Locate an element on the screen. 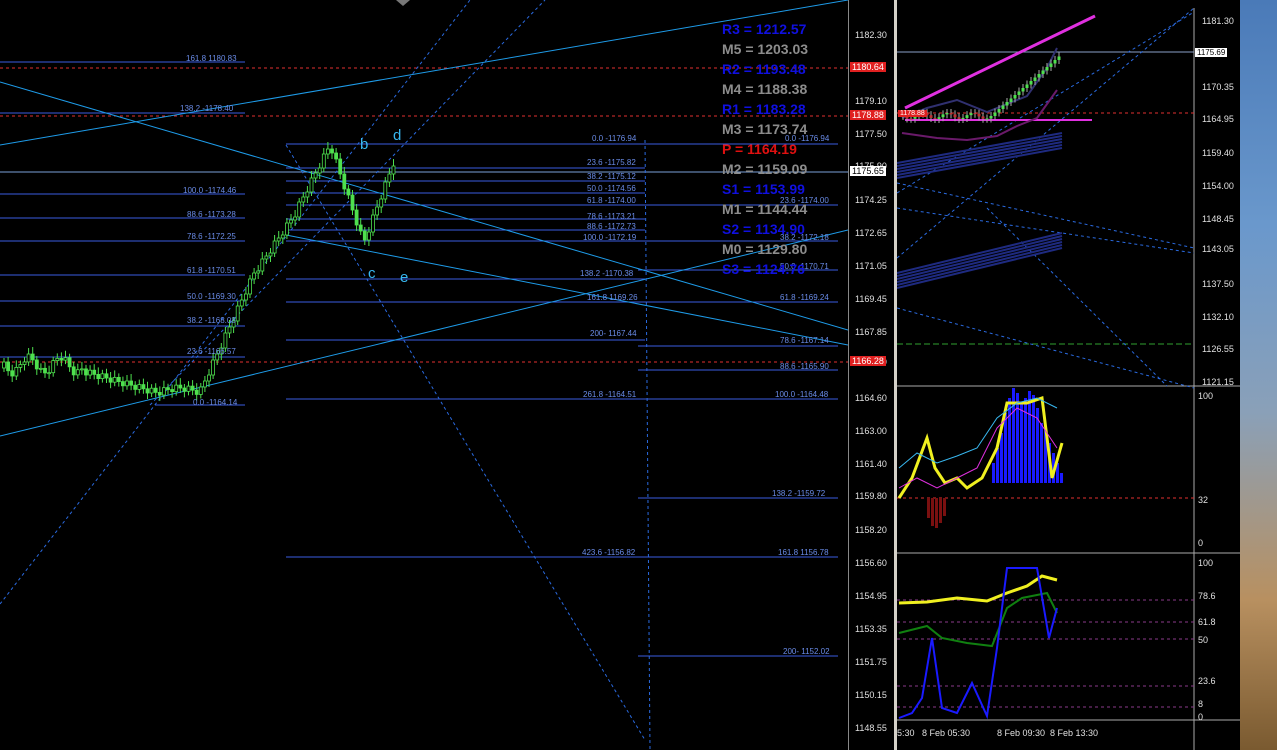 This screenshot has width=1277, height=750. main-axis-tick: 1174.25 is located at coordinates (871, 200).